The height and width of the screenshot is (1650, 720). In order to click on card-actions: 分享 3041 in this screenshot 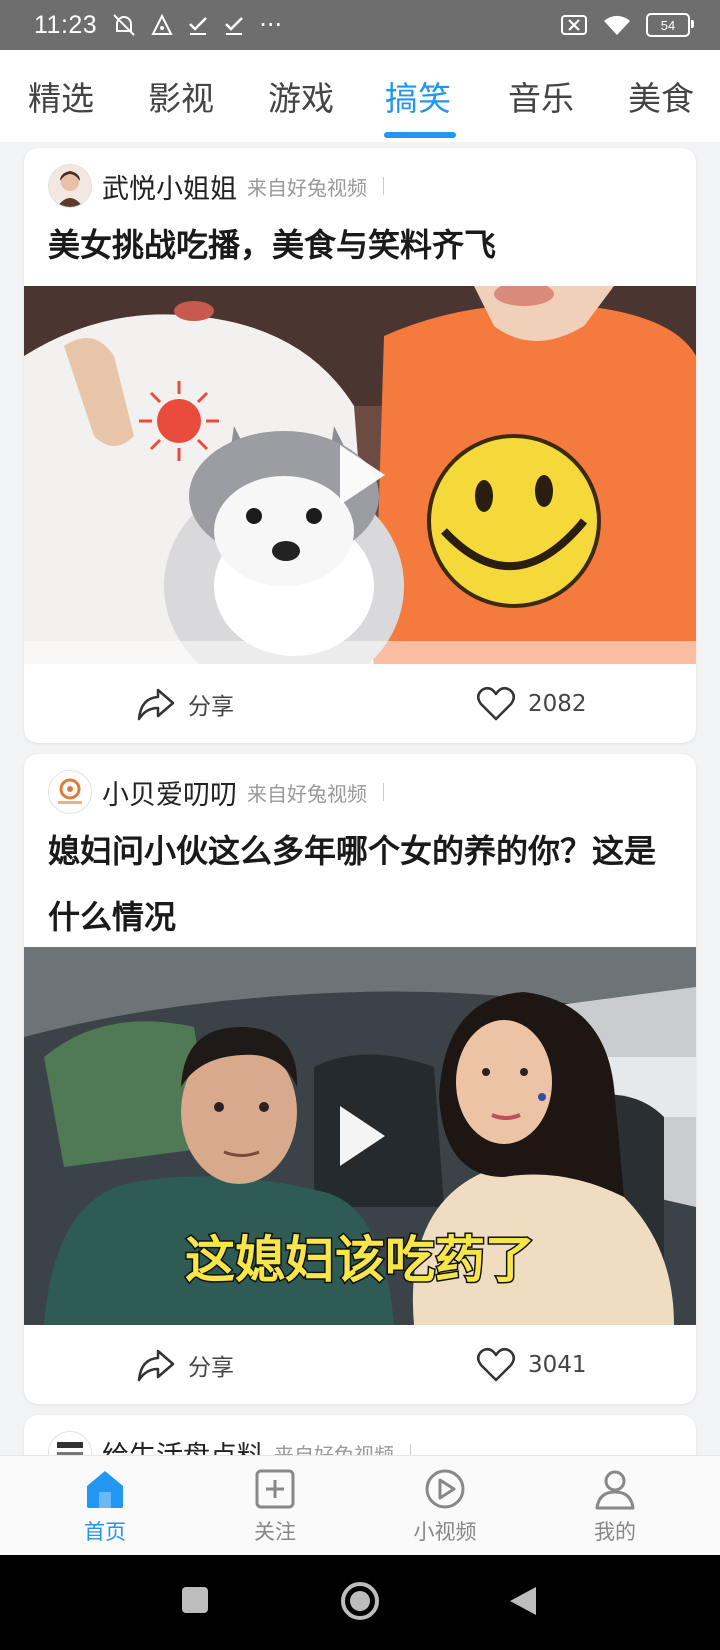, I will do `click(360, 1364)`.